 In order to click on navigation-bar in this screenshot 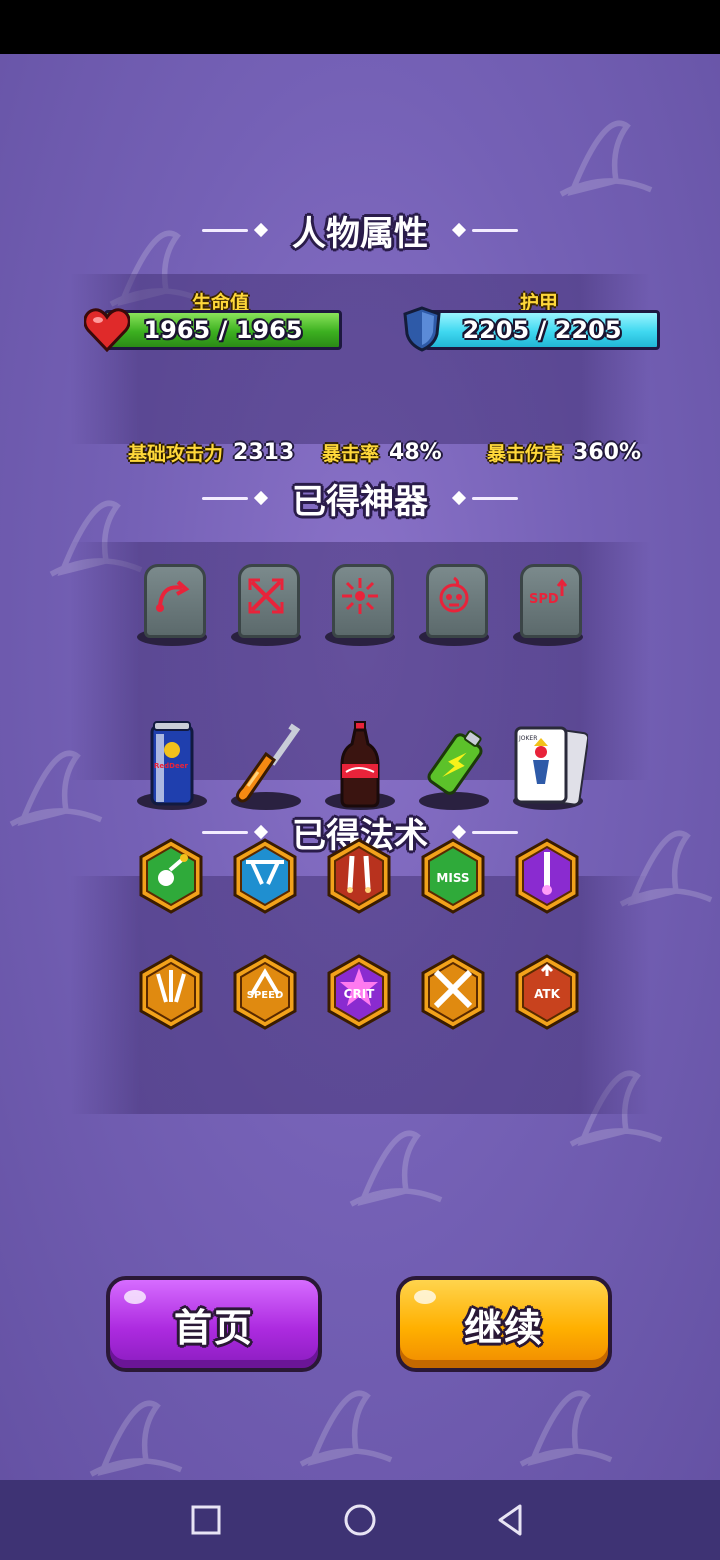, I will do `click(360, 1520)`.